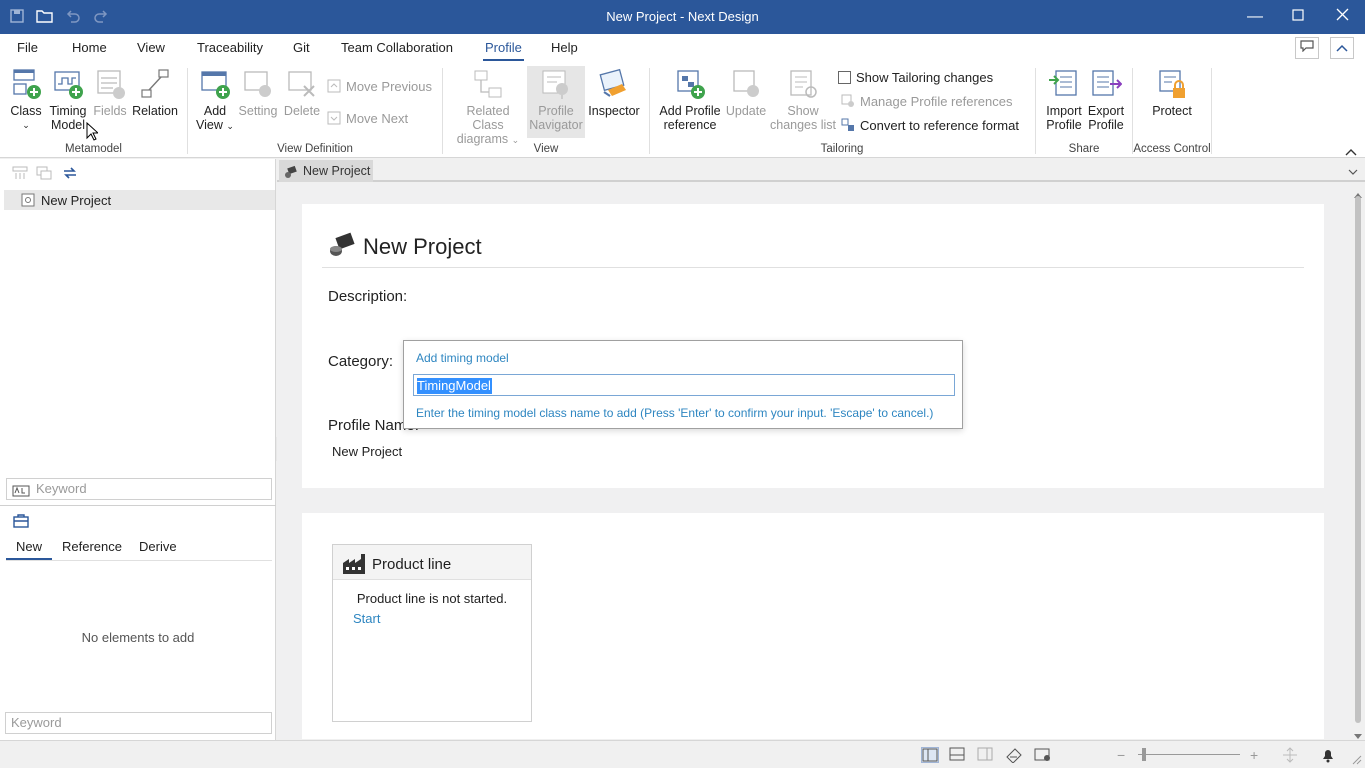  Describe the element at coordinates (746, 93) in the screenshot. I see `update-button: Update` at that location.